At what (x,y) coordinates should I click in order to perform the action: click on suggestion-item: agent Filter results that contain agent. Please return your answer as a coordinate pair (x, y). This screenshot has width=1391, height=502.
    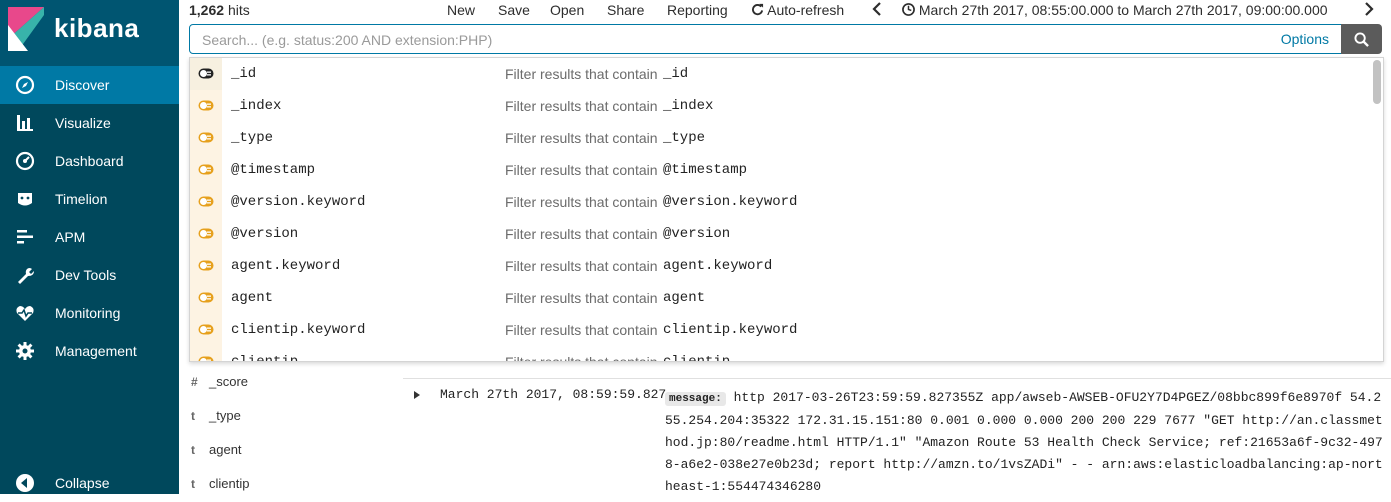
    Looking at the image, I should click on (780, 298).